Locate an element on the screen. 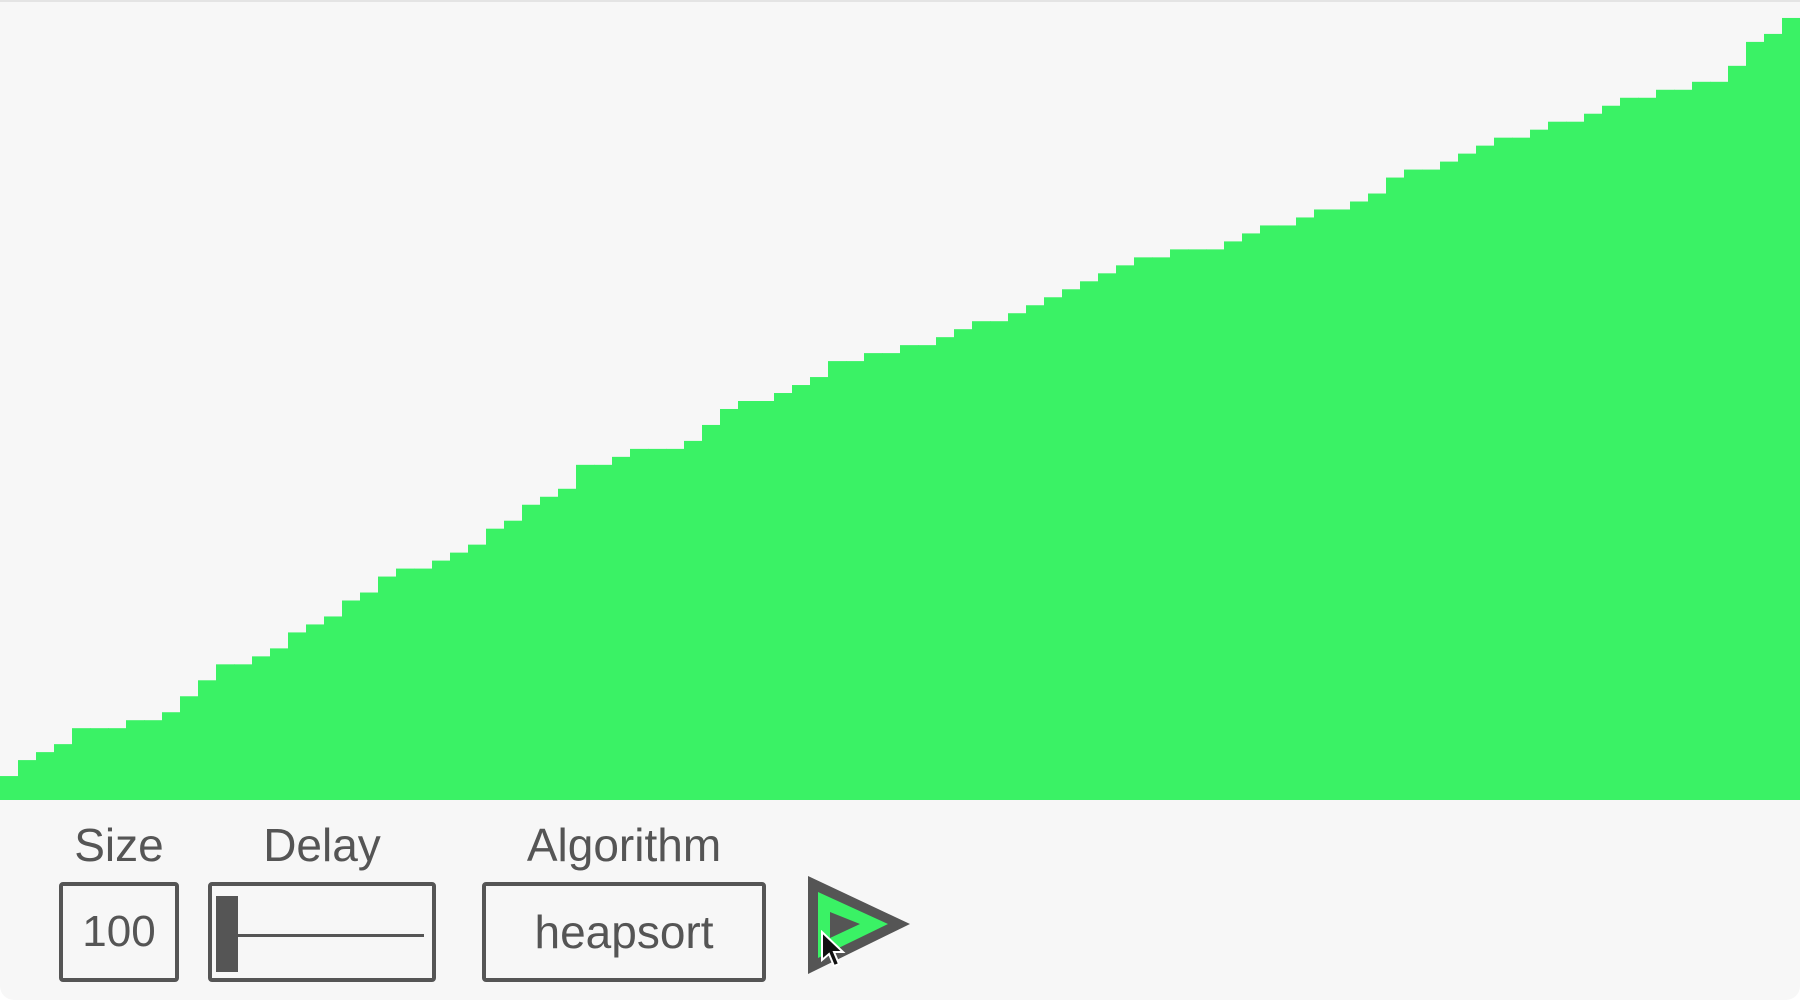  algorithm-label: Algorithm is located at coordinates (624, 845).